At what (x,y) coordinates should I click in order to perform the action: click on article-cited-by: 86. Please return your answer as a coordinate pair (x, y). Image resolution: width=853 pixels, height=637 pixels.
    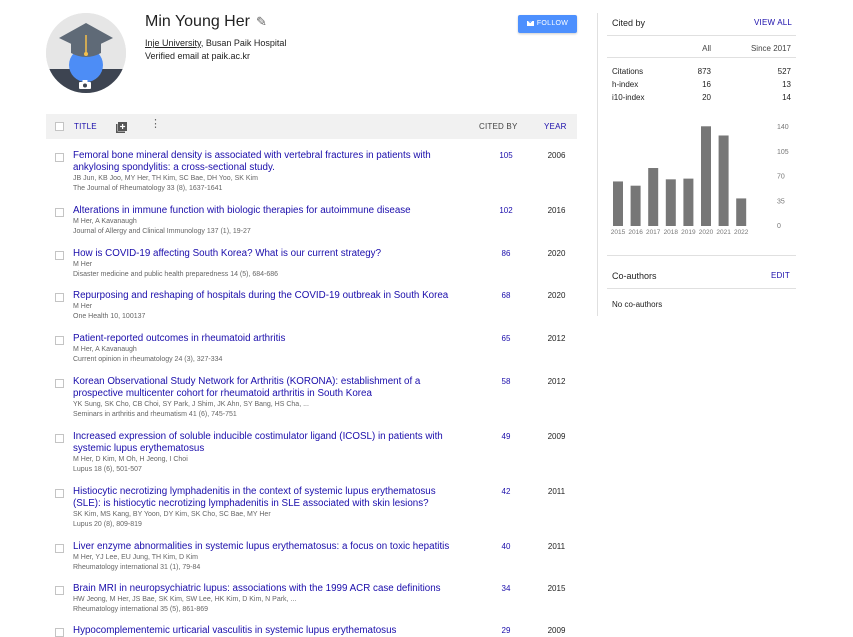
    Looking at the image, I should click on (506, 253).